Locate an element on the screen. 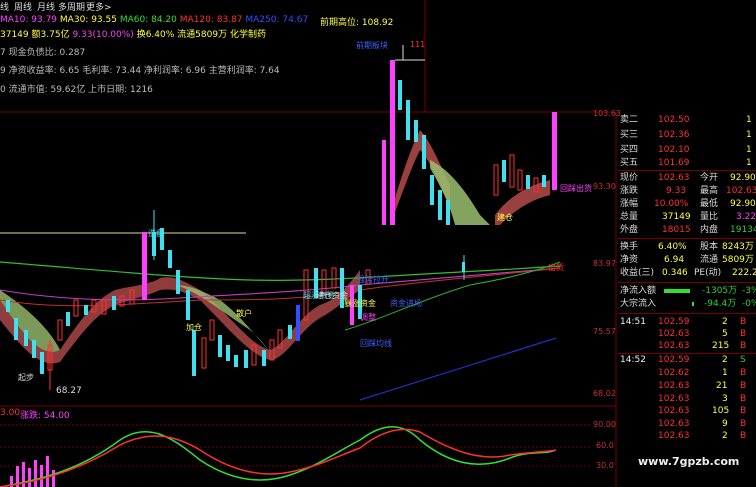  stat-value: 222.2 is located at coordinates (744, 273).